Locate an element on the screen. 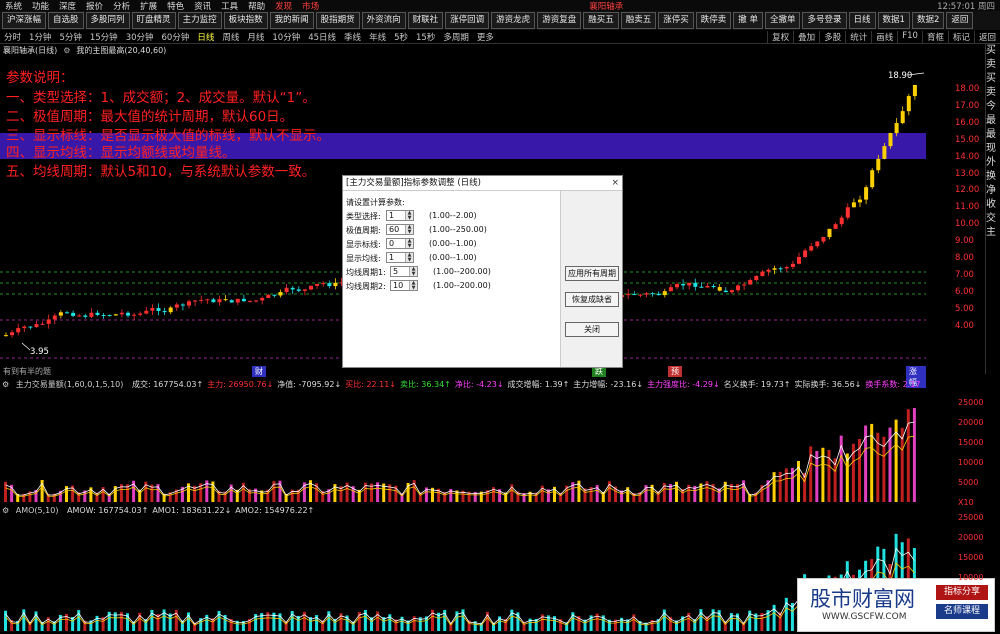 This screenshot has height=634, width=1000. period-tab-5: 60分钟 is located at coordinates (176, 37).